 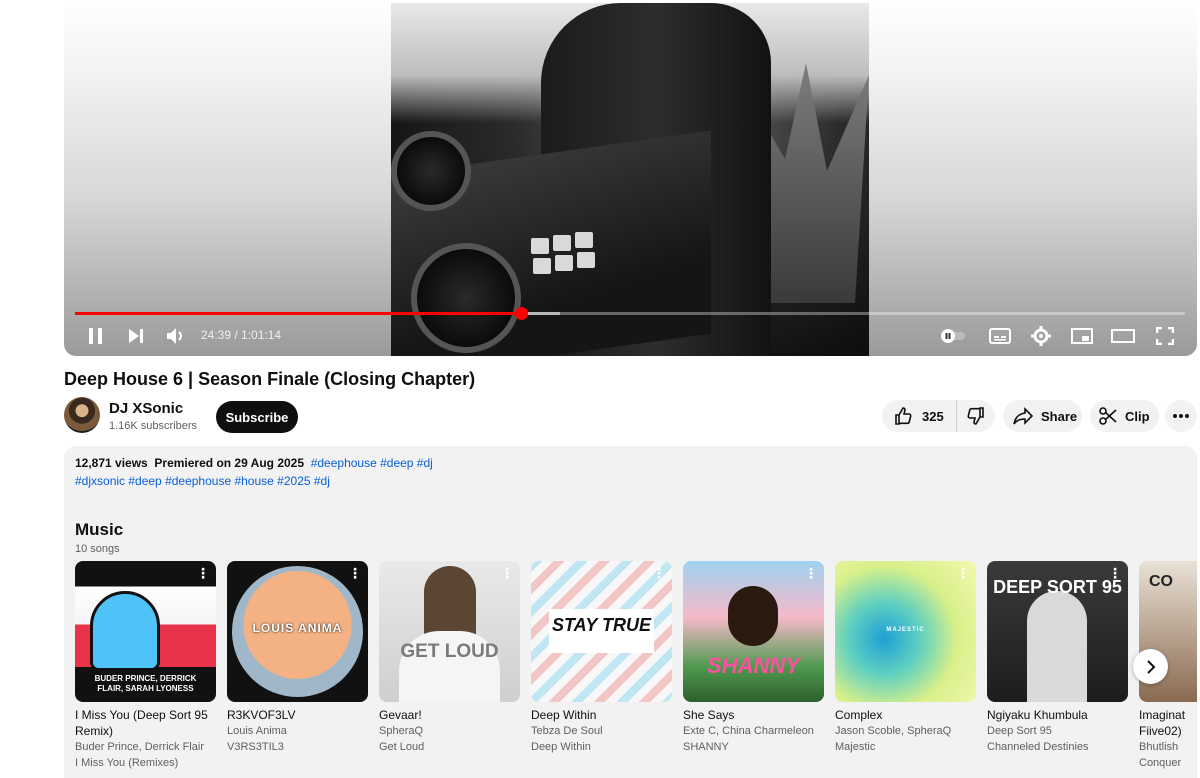 I want to click on song-artist: Buder Prince, Derrick Flair, so click(x=139, y=747).